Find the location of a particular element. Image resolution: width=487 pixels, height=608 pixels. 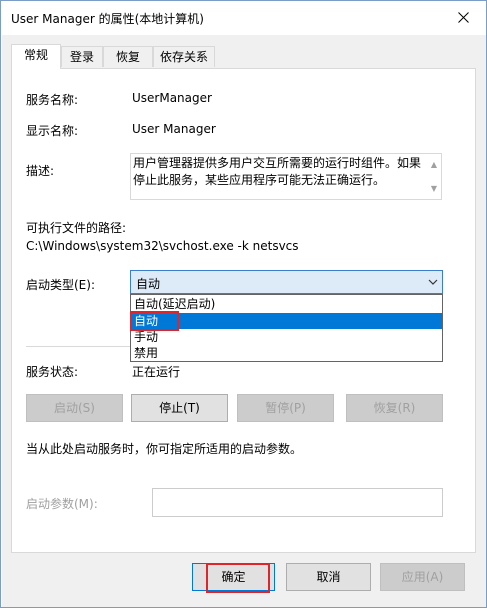

chevron-down-icon is located at coordinates (433, 283).